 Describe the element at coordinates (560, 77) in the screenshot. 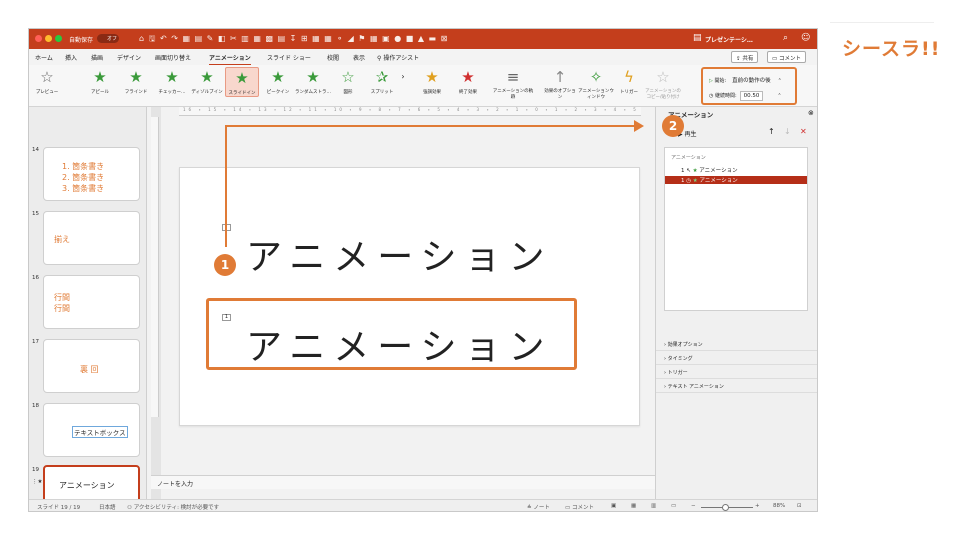

I see `arrow-up-icon: ↑` at that location.